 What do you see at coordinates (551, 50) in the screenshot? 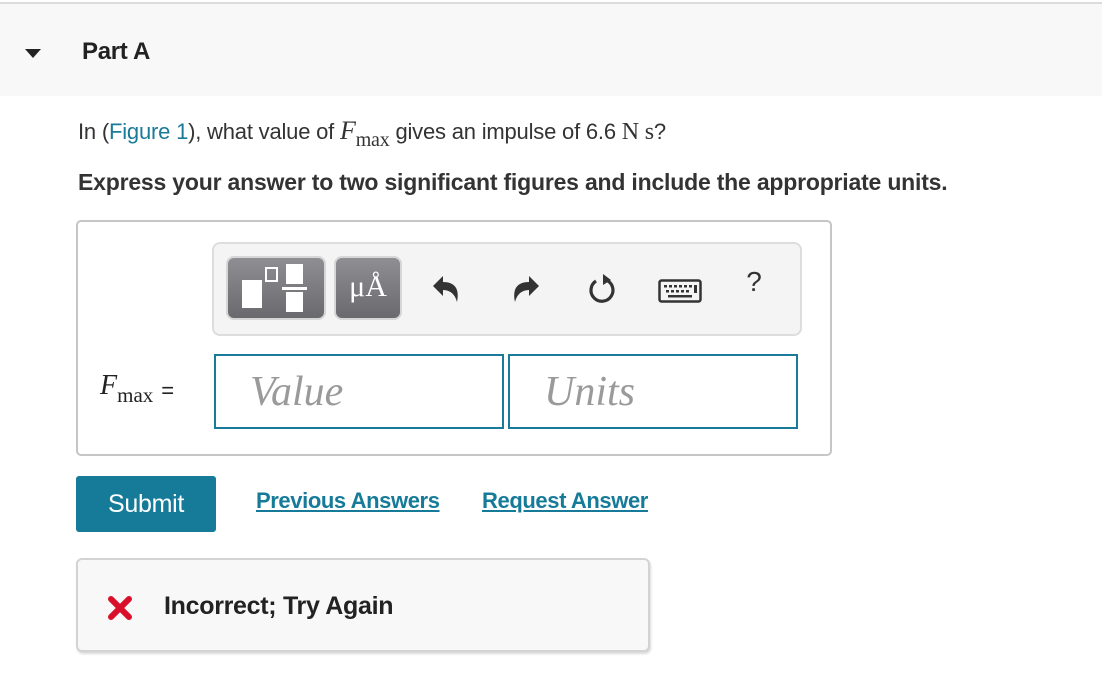
I see `part-header: Part A` at bounding box center [551, 50].